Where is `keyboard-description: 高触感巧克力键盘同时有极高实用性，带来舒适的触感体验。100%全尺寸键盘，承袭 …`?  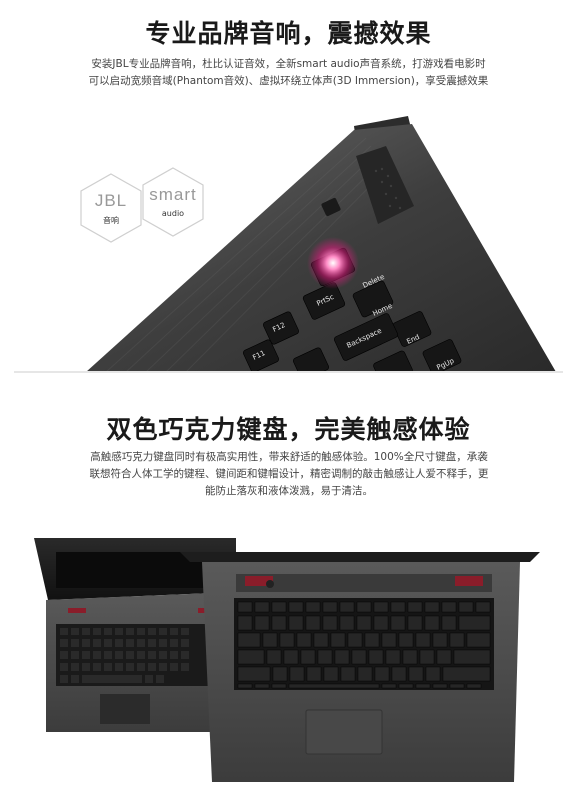
keyboard-description: 高触感巧克力键盘同时有极高实用性，带来舒适的触感体验。100%全尺寸键盘，承袭 … is located at coordinates (289, 474).